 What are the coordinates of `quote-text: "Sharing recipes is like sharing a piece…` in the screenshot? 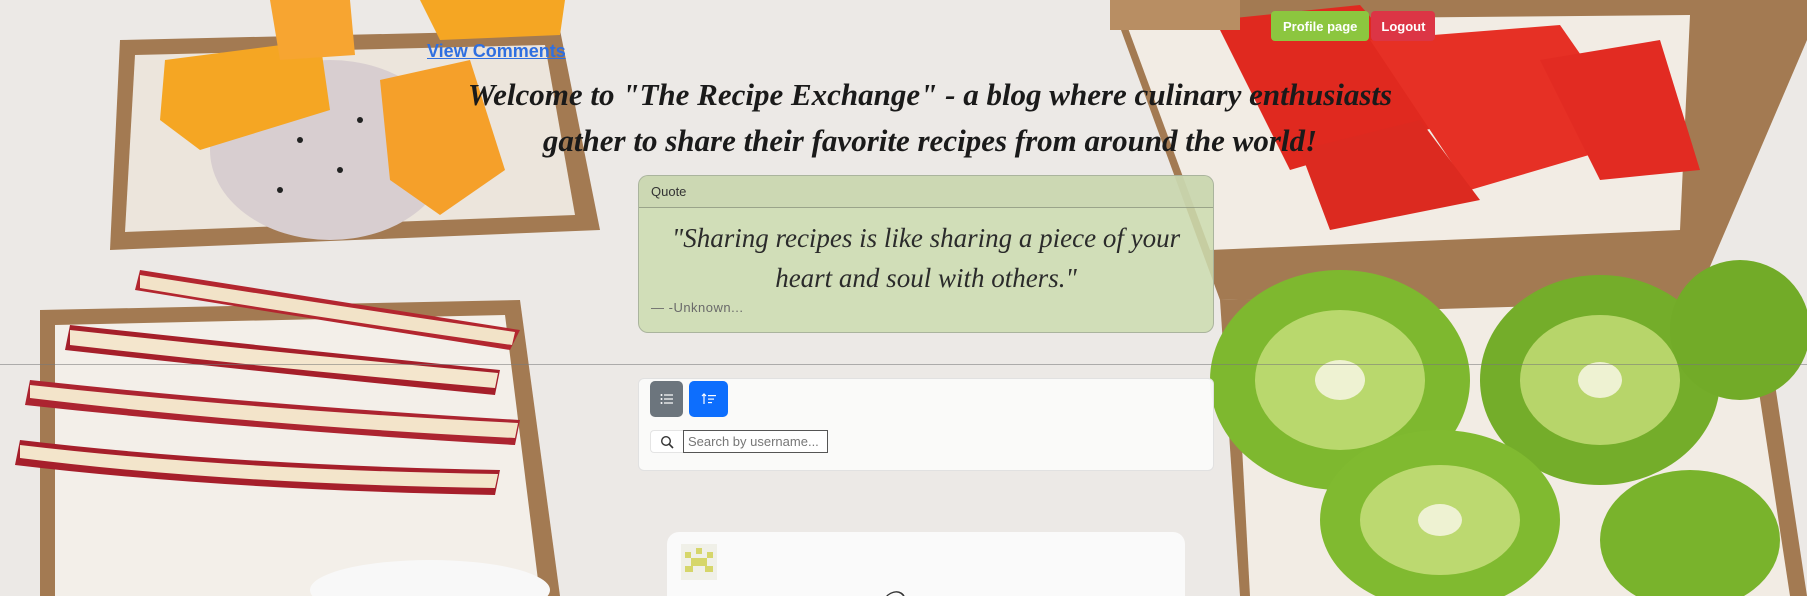 It's located at (926, 258).